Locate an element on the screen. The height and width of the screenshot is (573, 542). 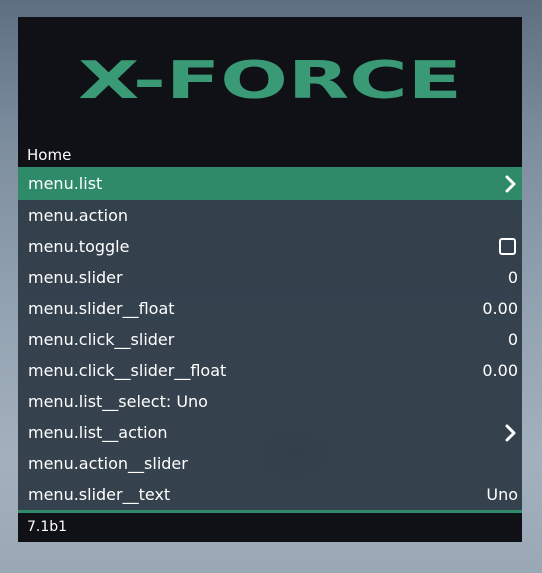
menu-item-click-slider-float: menu.click__slider__float 0.00 is located at coordinates (270, 370).